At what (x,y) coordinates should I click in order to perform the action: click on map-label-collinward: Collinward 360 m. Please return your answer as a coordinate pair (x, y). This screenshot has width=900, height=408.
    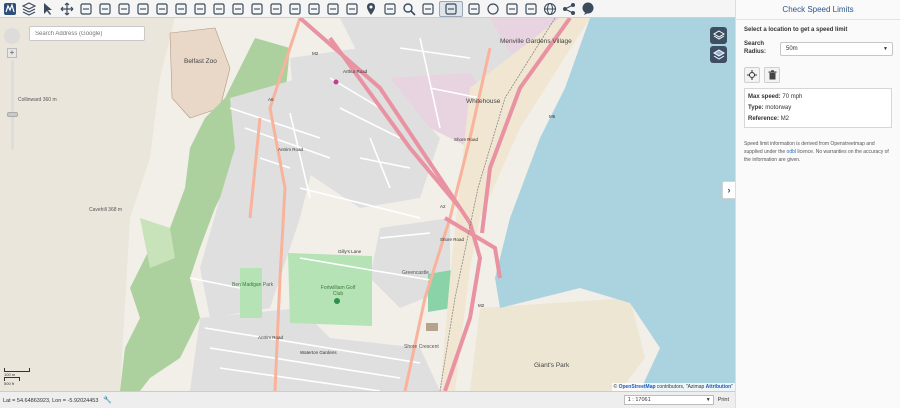
    Looking at the image, I should click on (37, 100).